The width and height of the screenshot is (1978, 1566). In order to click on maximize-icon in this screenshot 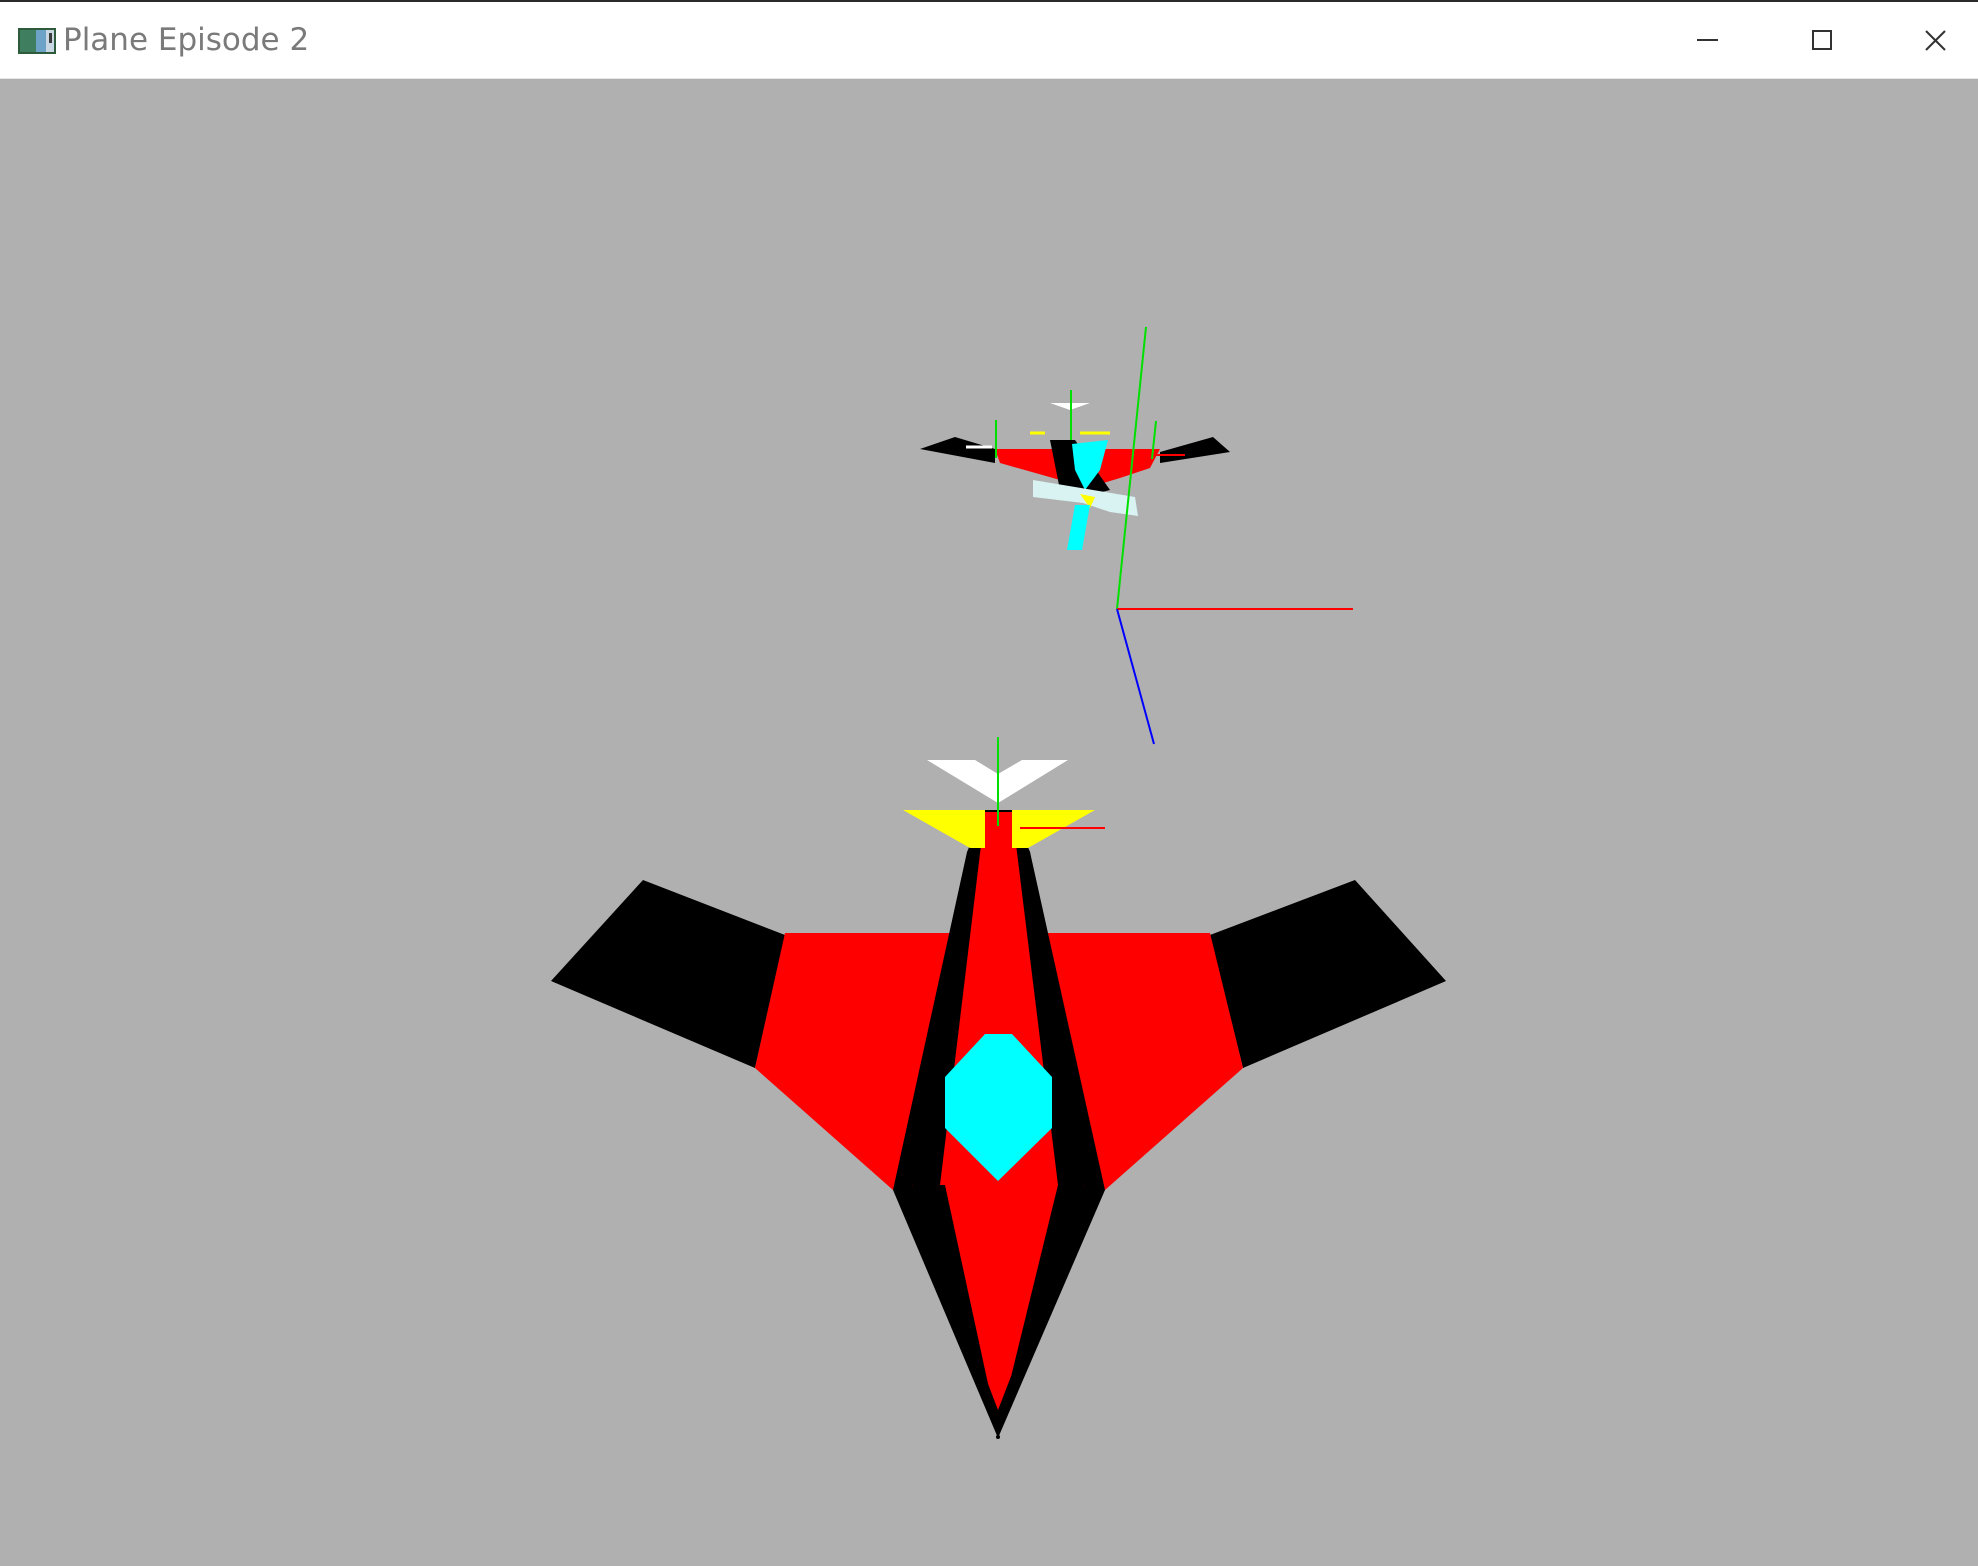, I will do `click(1822, 40)`.